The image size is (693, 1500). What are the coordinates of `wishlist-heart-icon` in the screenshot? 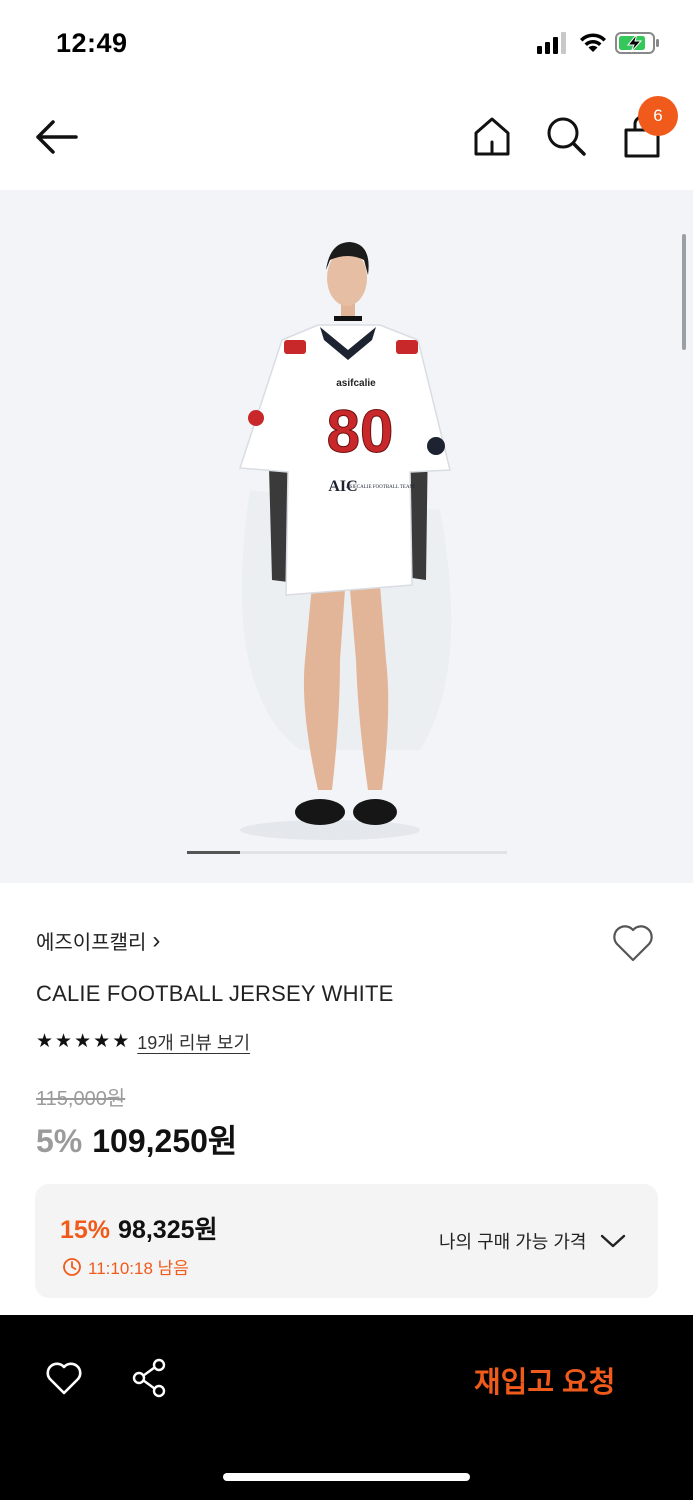 It's located at (633, 942).